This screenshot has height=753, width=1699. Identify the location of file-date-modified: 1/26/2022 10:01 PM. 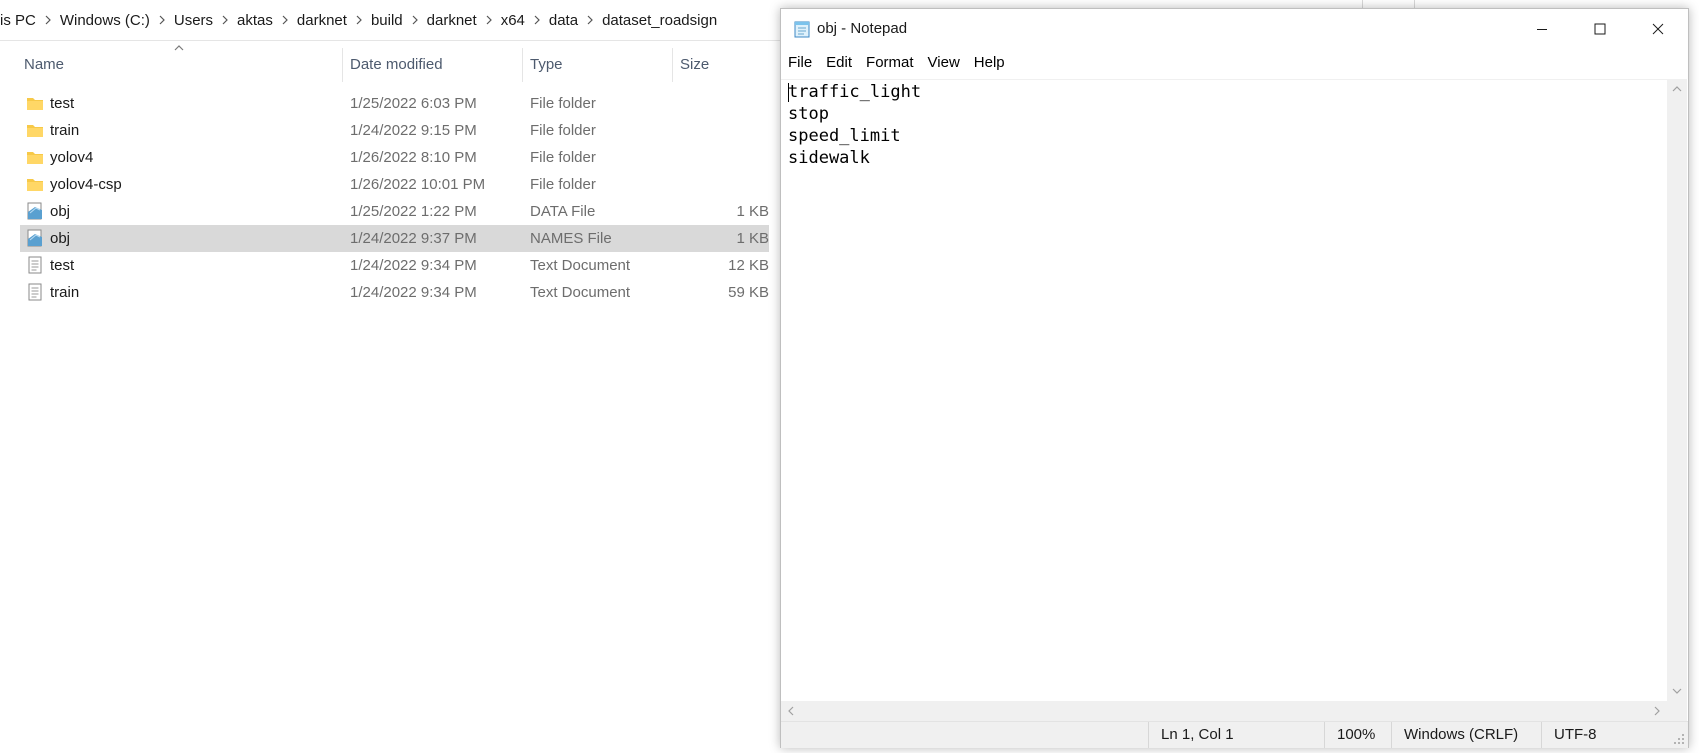
(418, 184).